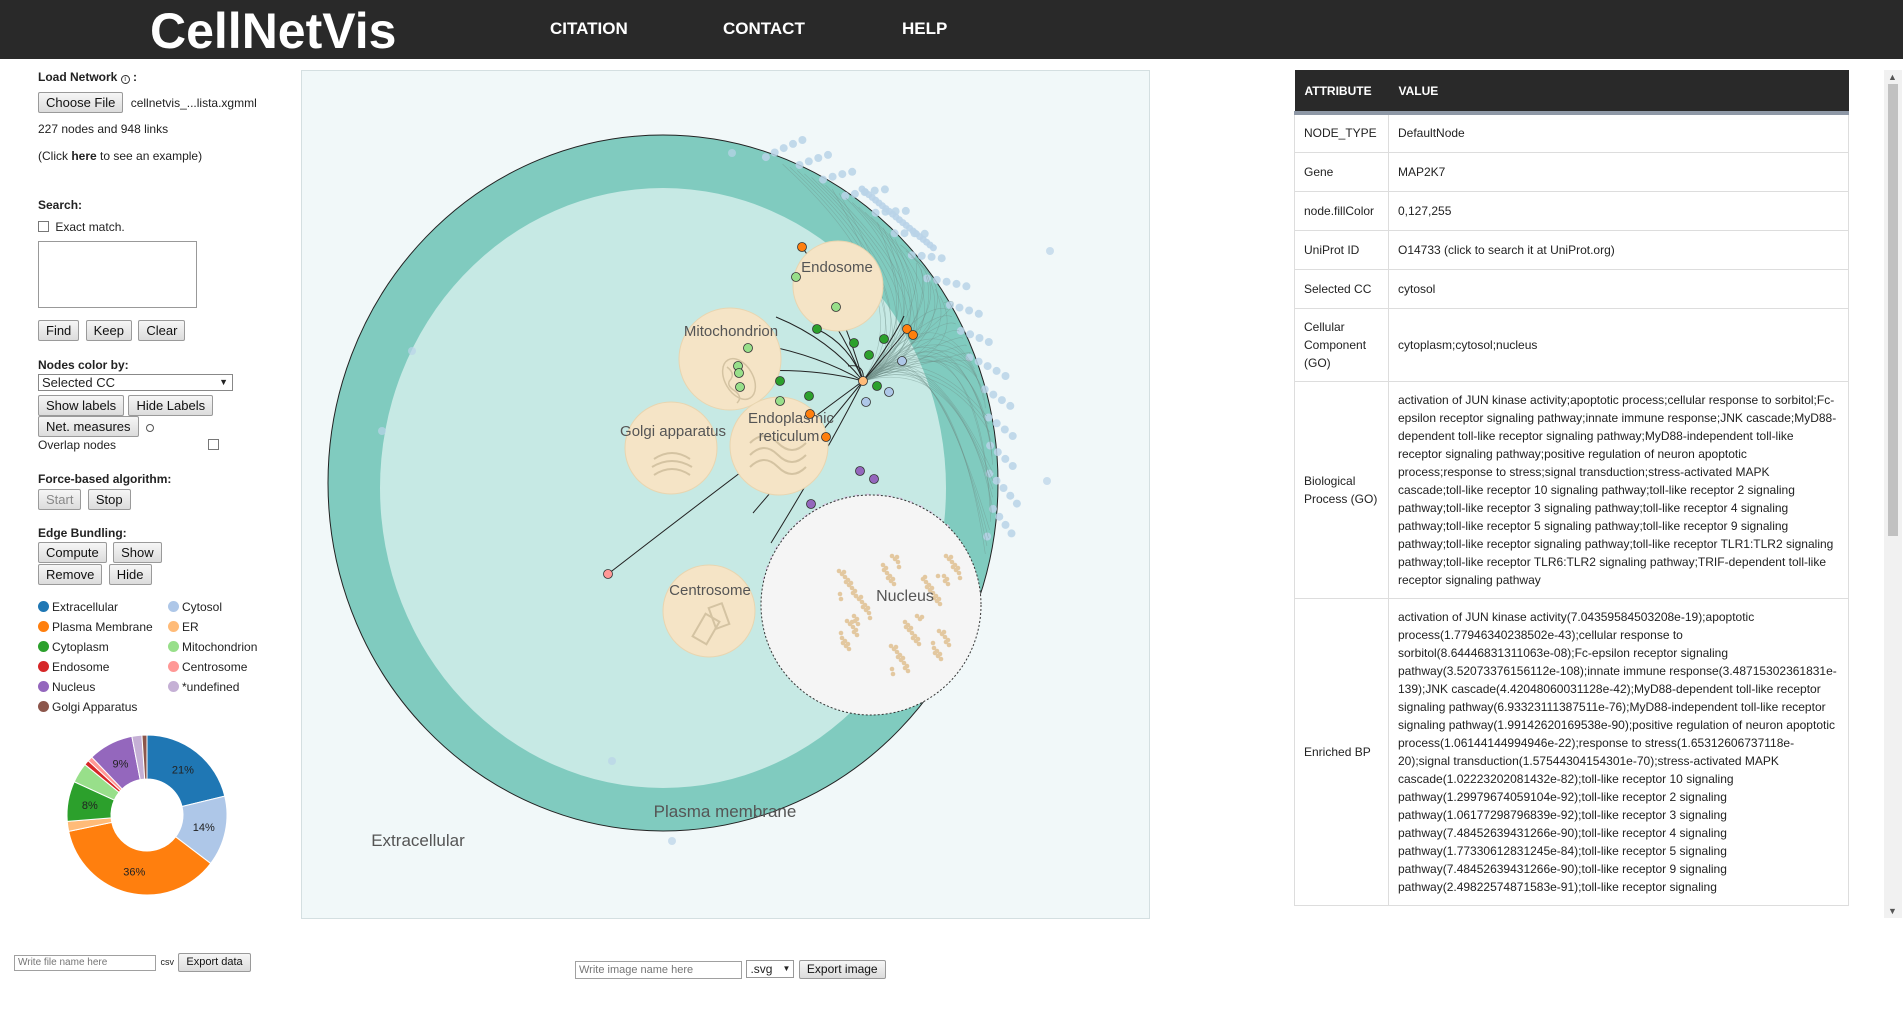 Image resolution: width=1903 pixels, height=1009 pixels. Describe the element at coordinates (764, 29) in the screenshot. I see `nav-contact: CONTACT` at that location.